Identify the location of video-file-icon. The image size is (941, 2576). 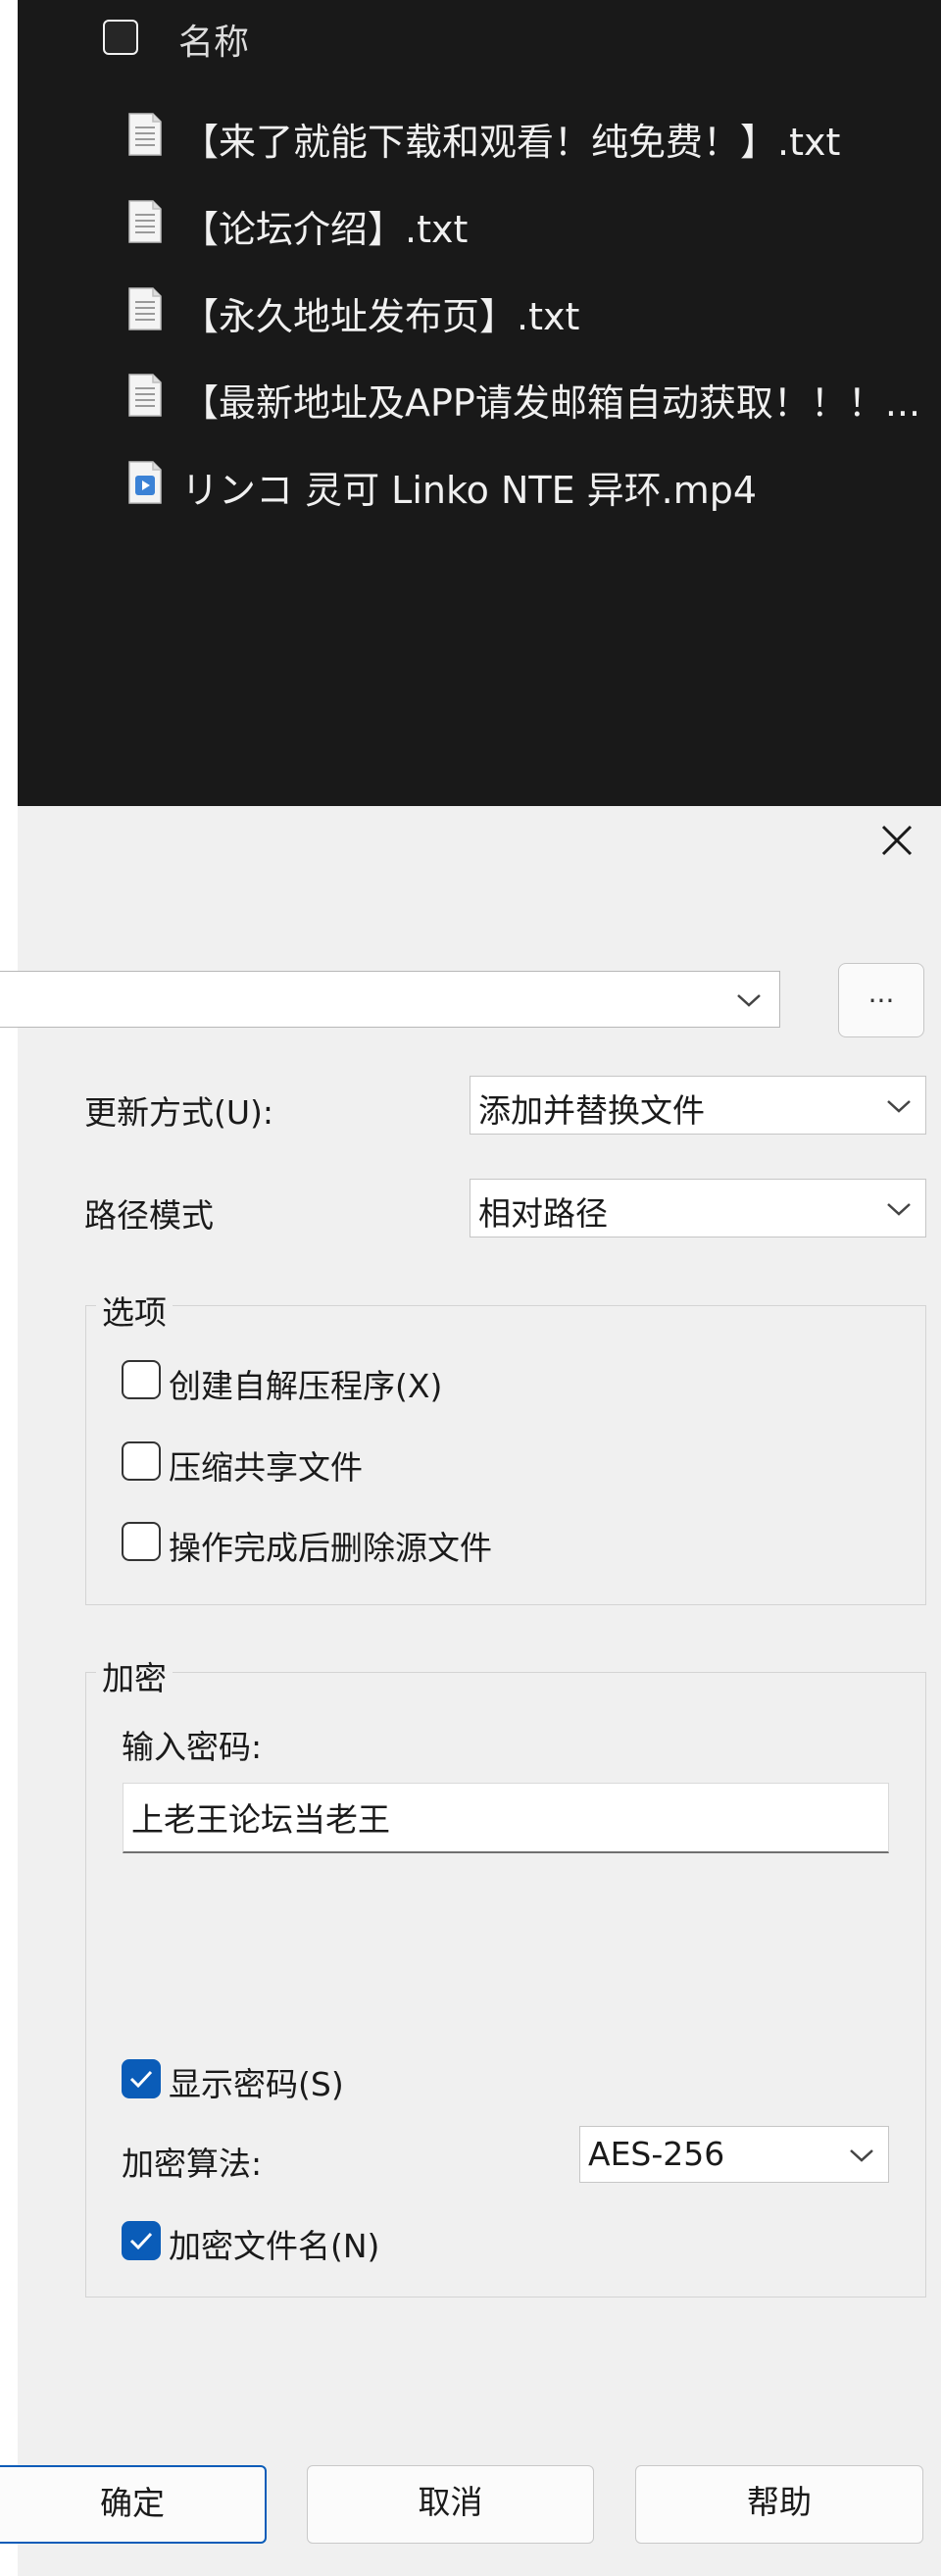
(145, 483).